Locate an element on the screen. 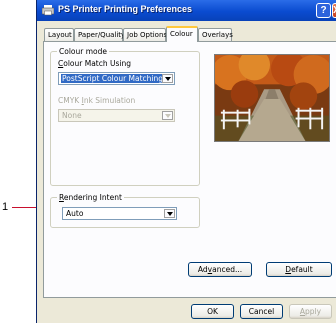  colour-preview-image is located at coordinates (272, 98).